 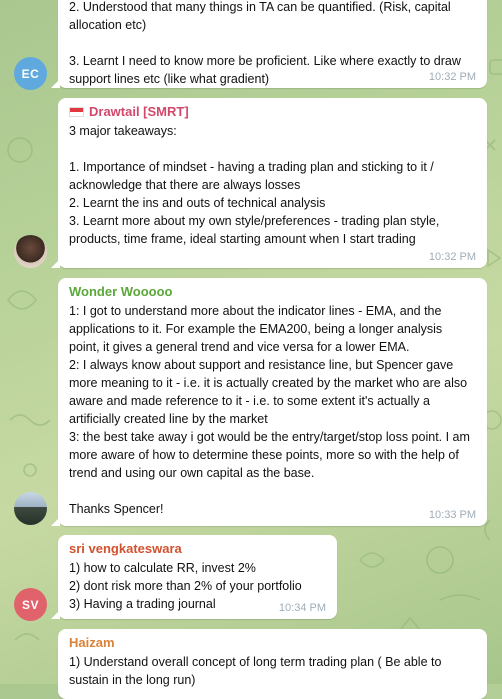 What do you see at coordinates (272, 111) in the screenshot?
I see `sender-name: Drawtail [SMRT]` at bounding box center [272, 111].